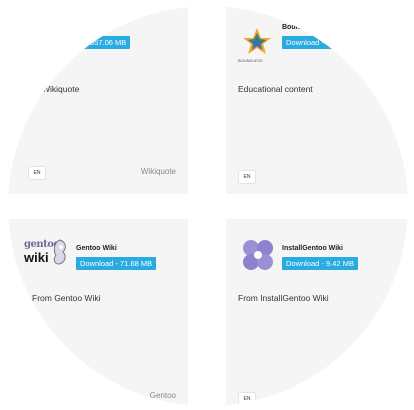 Image resolution: width=414 pixels, height=410 pixels. What do you see at coordinates (312, 248) in the screenshot?
I see `card-title: InstallGentoo Wiki` at bounding box center [312, 248].